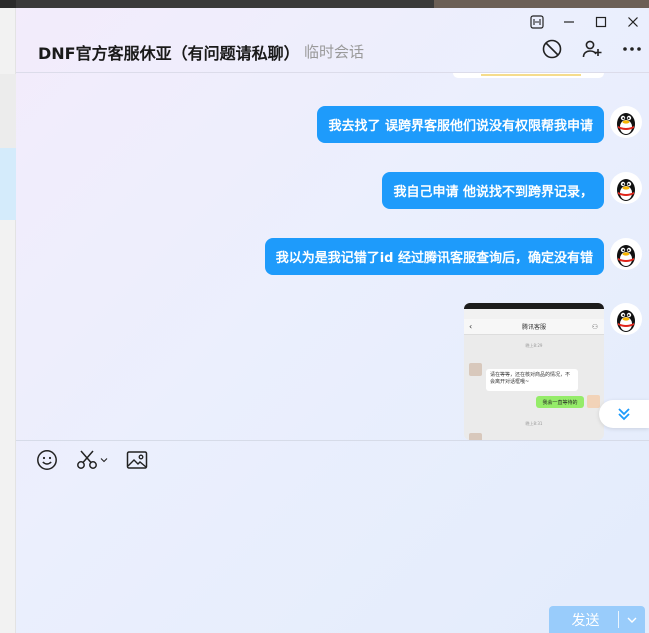 This screenshot has width=649, height=633. I want to click on send-button-label: 发送, so click(585, 620).